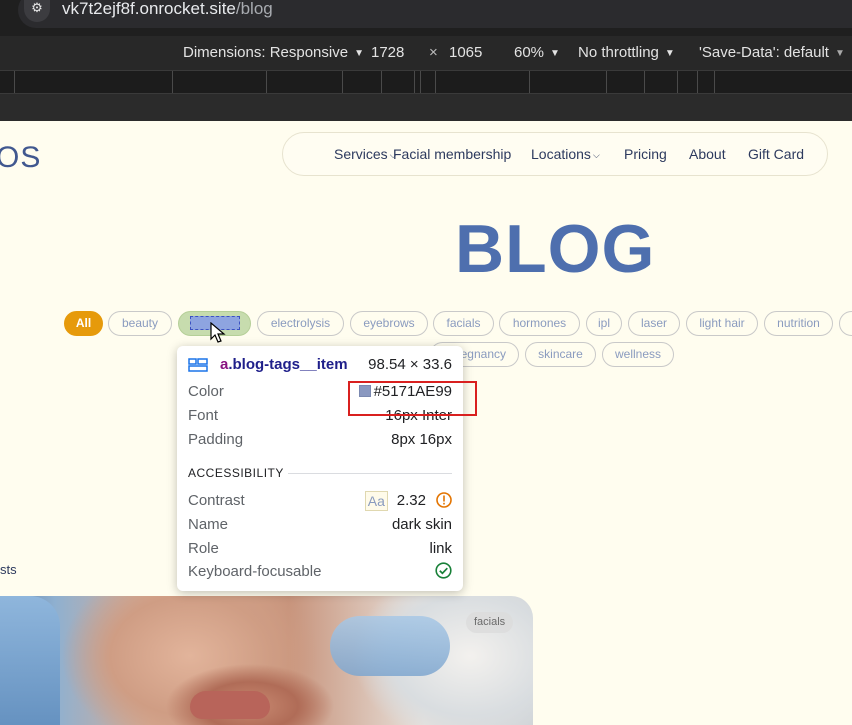 The width and height of the screenshot is (852, 725). What do you see at coordinates (440, 548) in the screenshot?
I see `role-value: link` at bounding box center [440, 548].